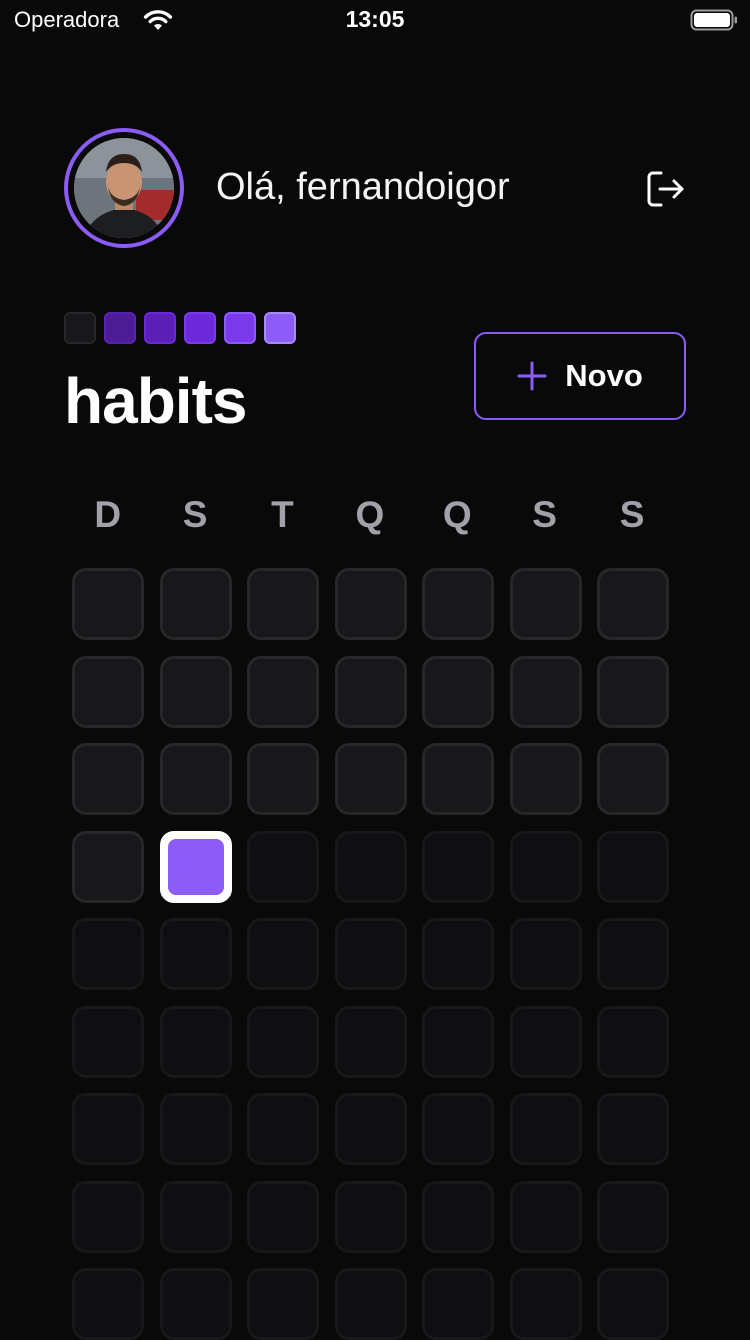  Describe the element at coordinates (155, 401) in the screenshot. I see `logo-wordmark: habits` at that location.